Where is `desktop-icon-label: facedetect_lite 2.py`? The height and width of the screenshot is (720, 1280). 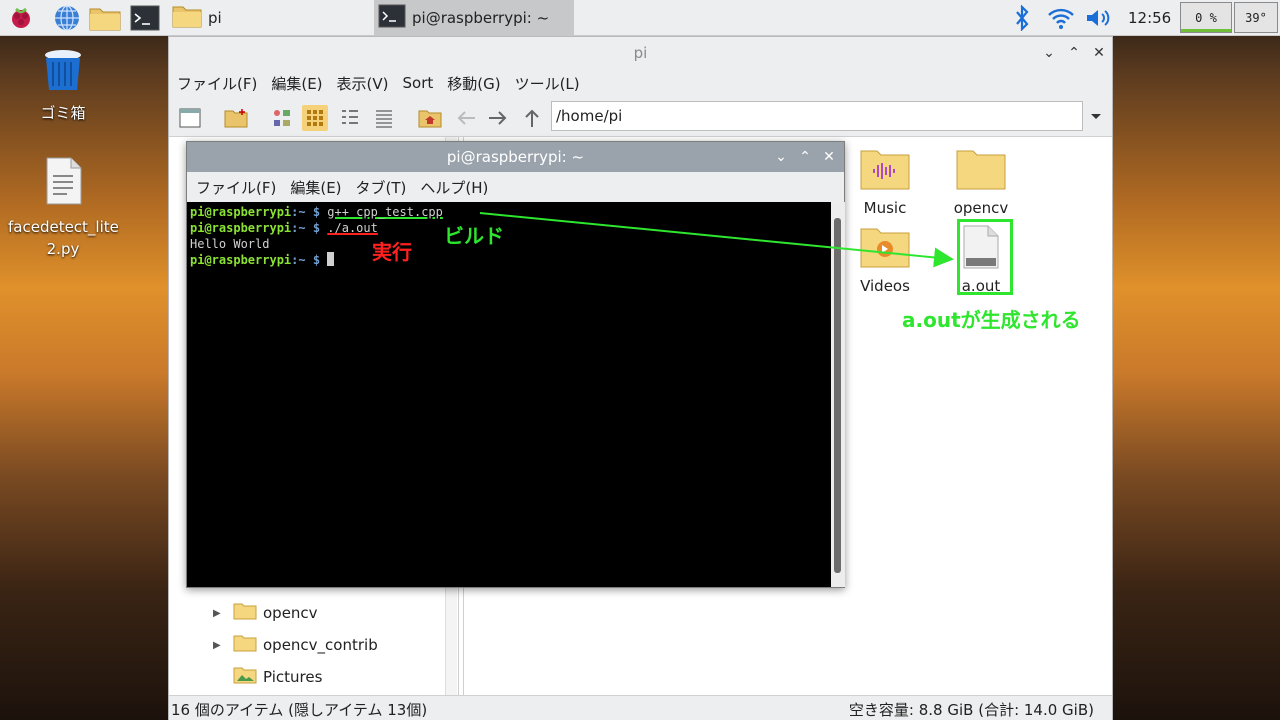
desktop-icon-label: facedetect_lite 2.py is located at coordinates (63, 238).